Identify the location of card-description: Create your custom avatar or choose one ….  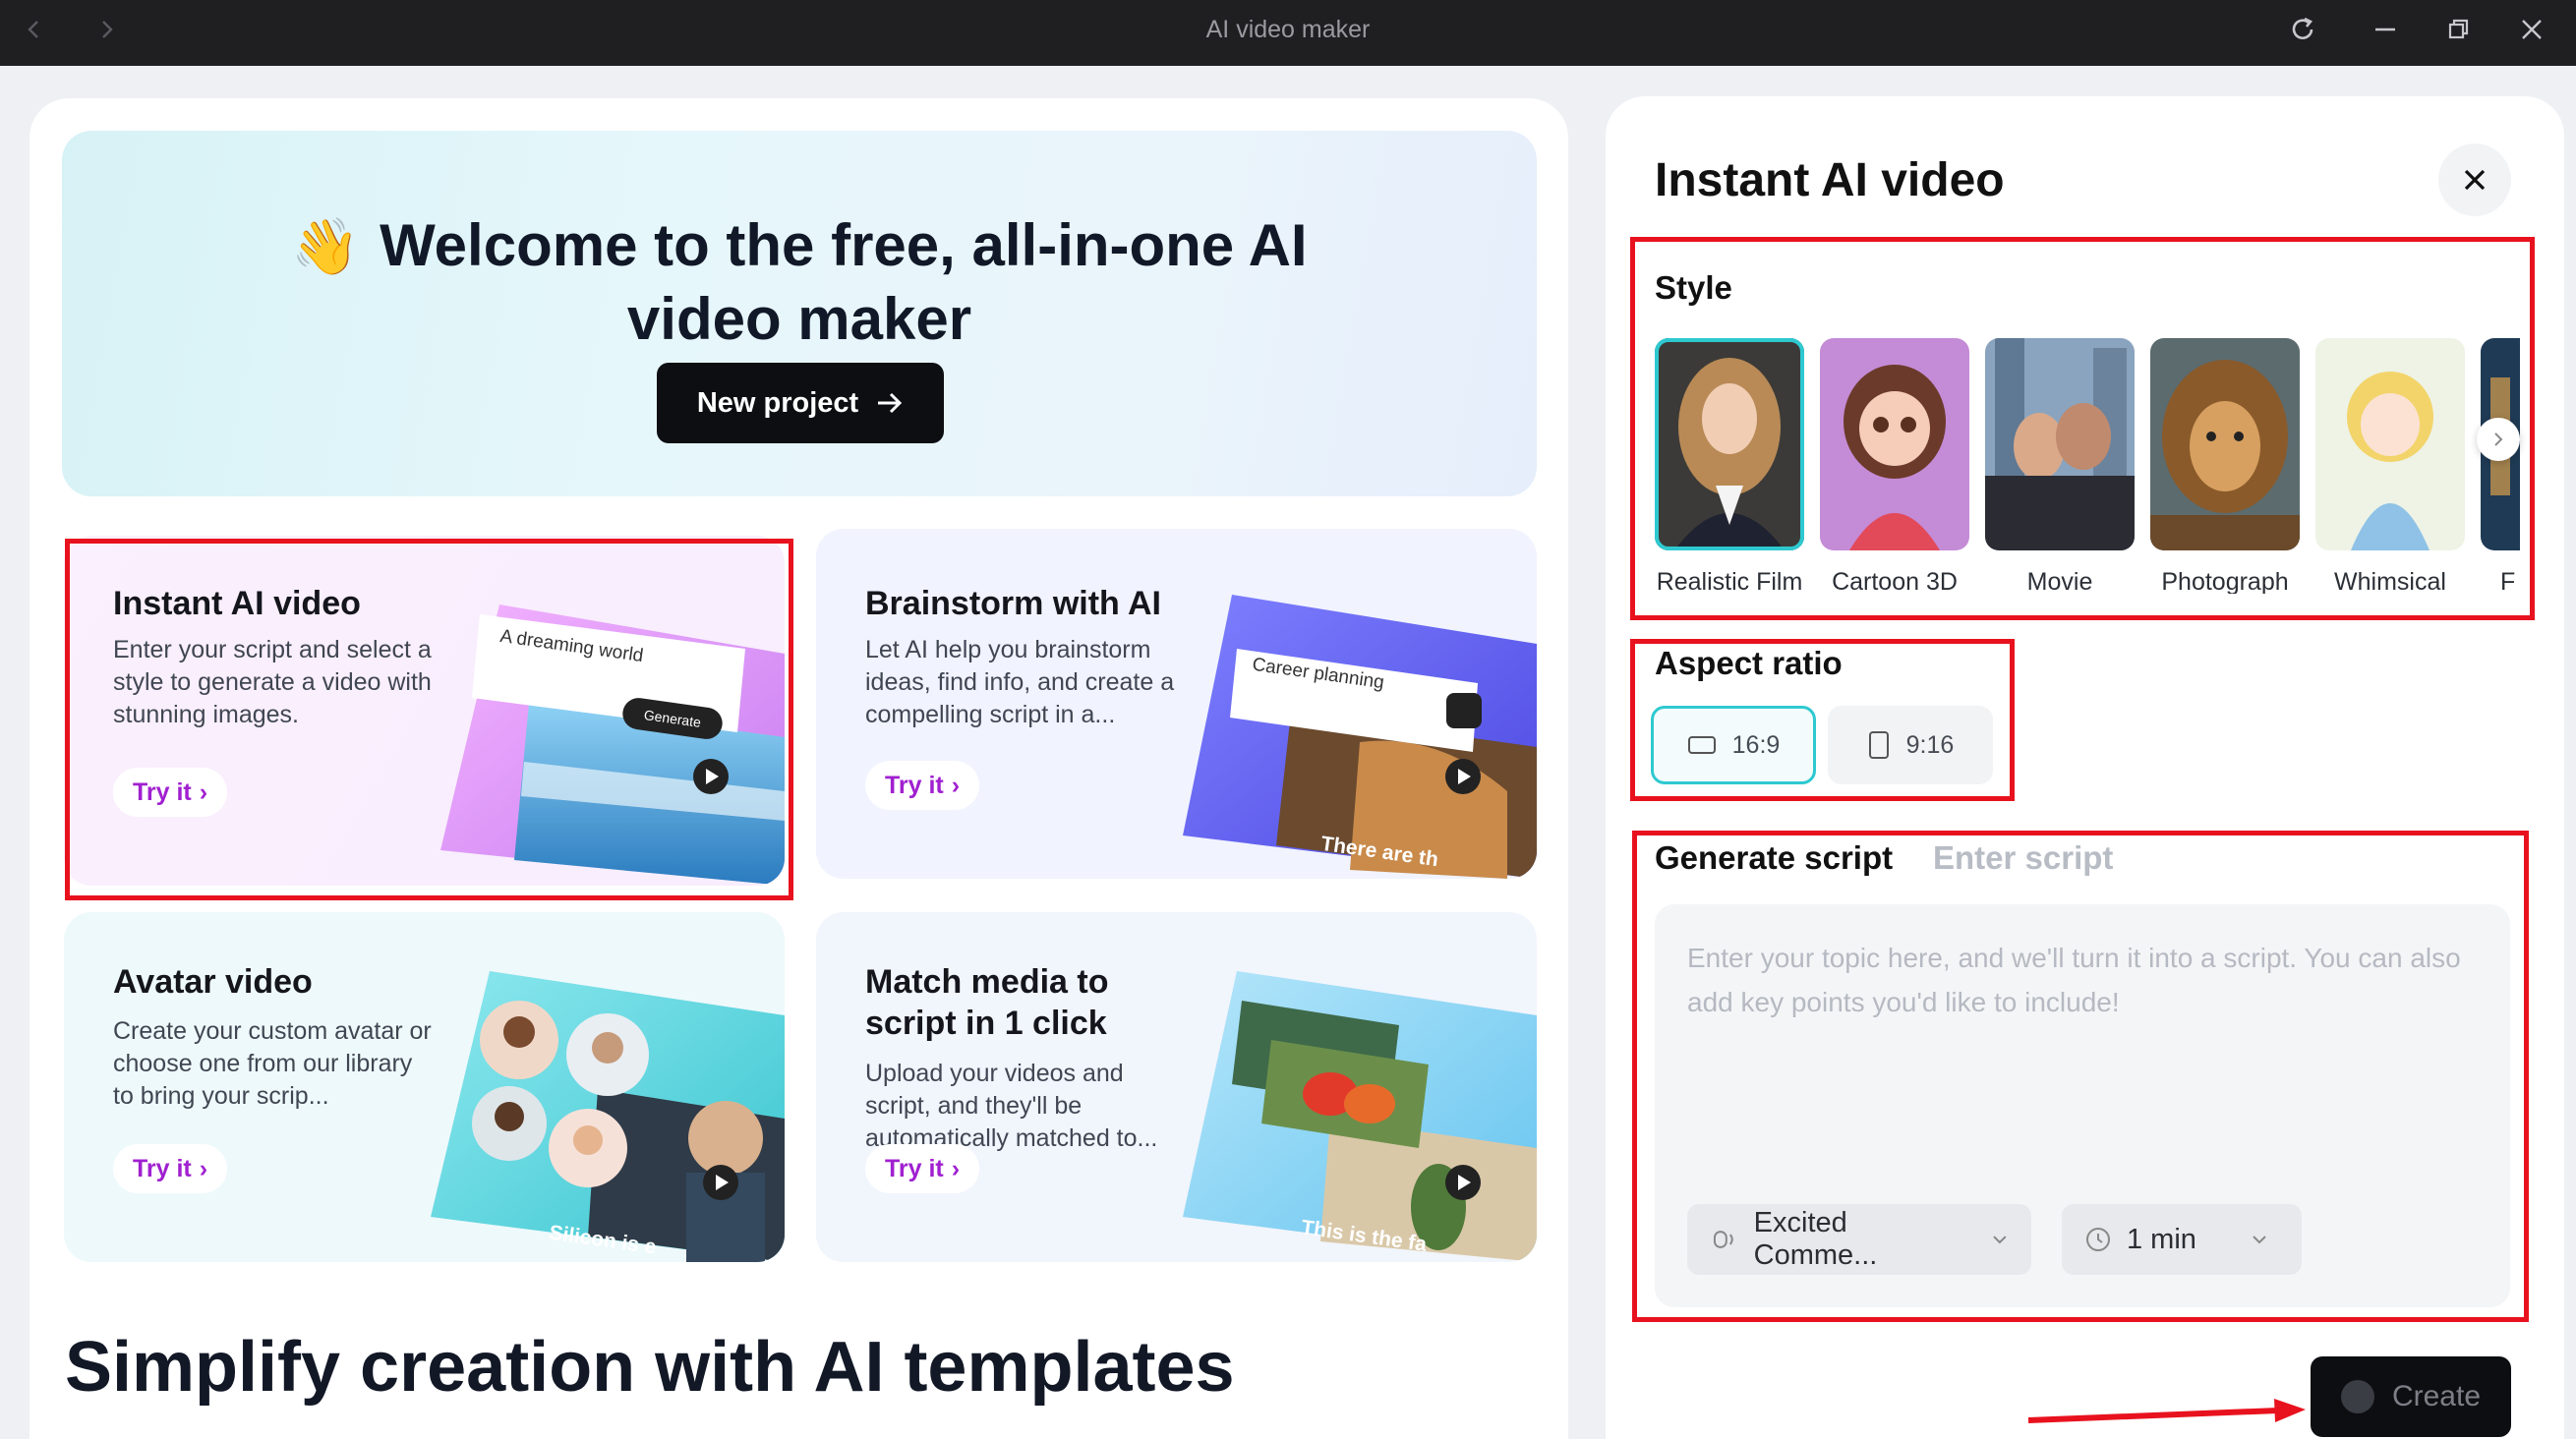
(272, 1063).